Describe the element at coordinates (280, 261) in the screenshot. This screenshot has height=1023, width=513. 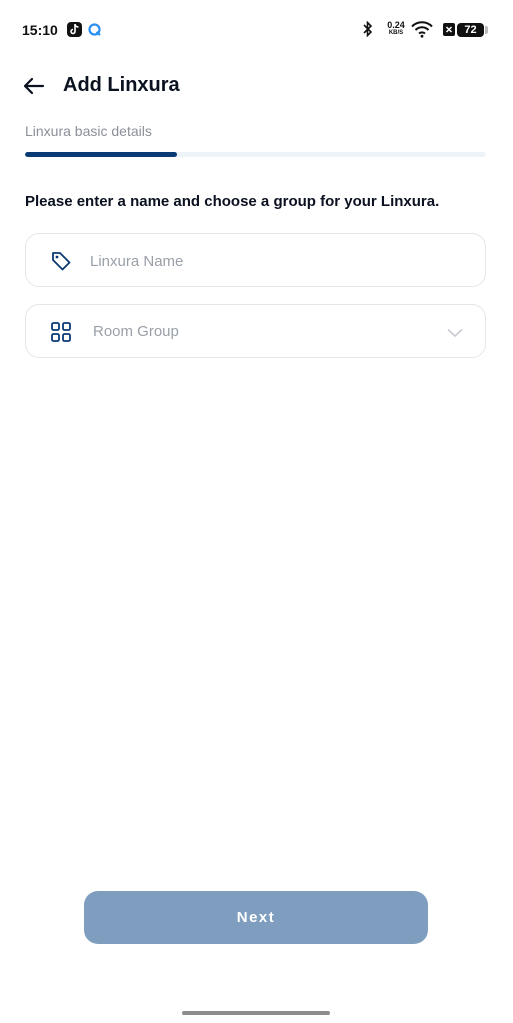
I see `linxura-name-input` at that location.